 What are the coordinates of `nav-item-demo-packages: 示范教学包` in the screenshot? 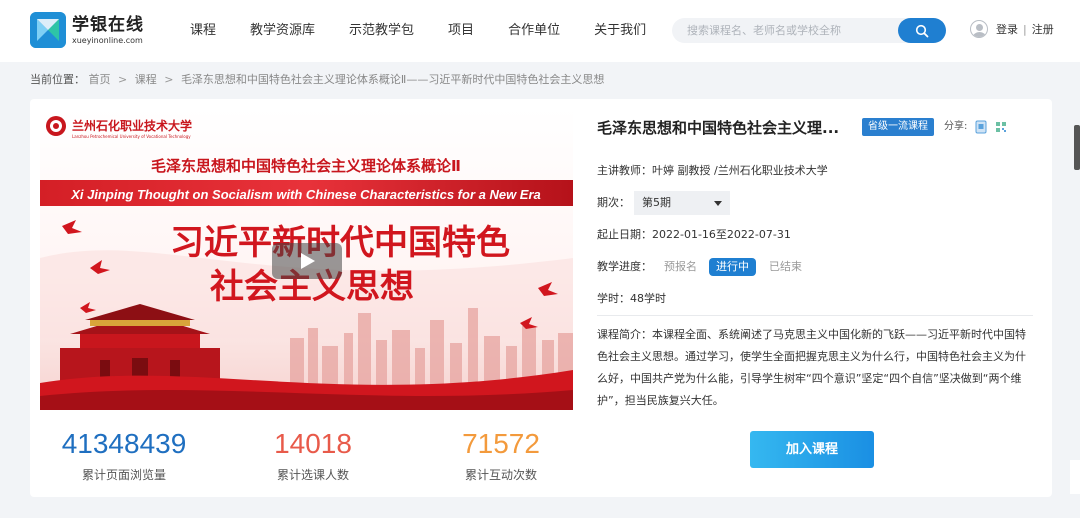 It's located at (381, 31).